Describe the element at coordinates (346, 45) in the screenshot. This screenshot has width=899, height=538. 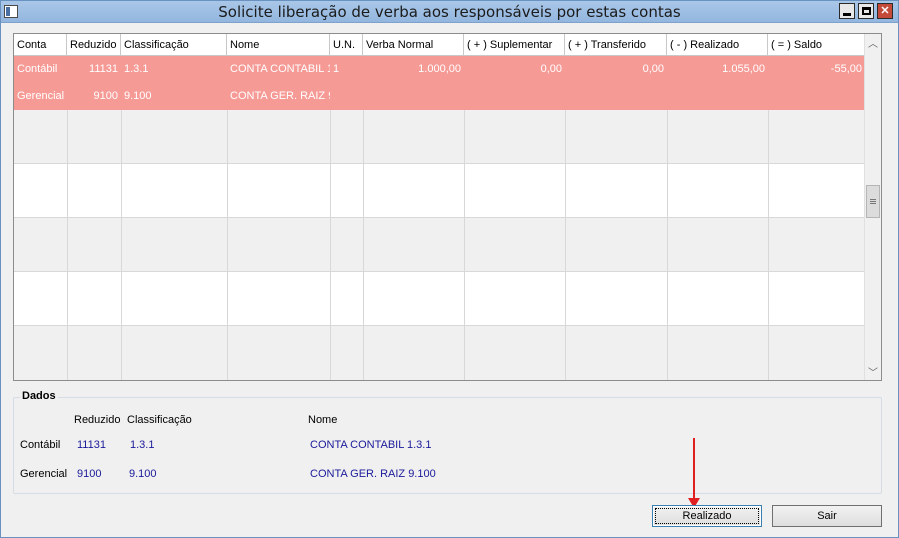
I see `col-header-un: U.N.` at that location.